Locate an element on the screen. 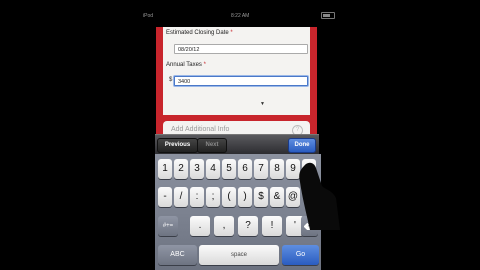  status-bar: iPod 8:22 AM is located at coordinates (240, 15).